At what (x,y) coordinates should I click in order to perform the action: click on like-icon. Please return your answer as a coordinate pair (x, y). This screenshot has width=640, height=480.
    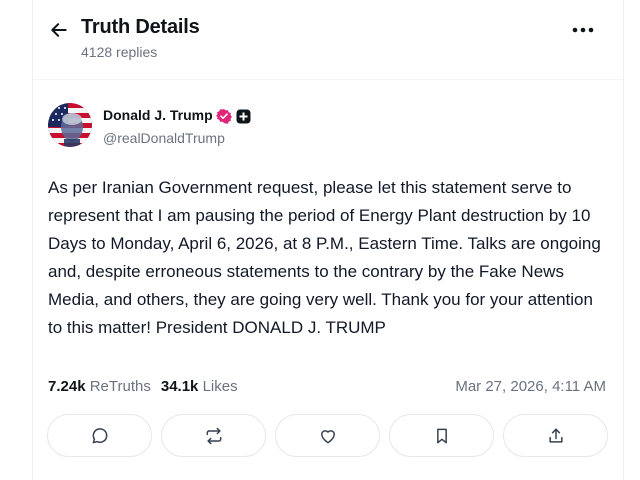
    Looking at the image, I should click on (327, 436).